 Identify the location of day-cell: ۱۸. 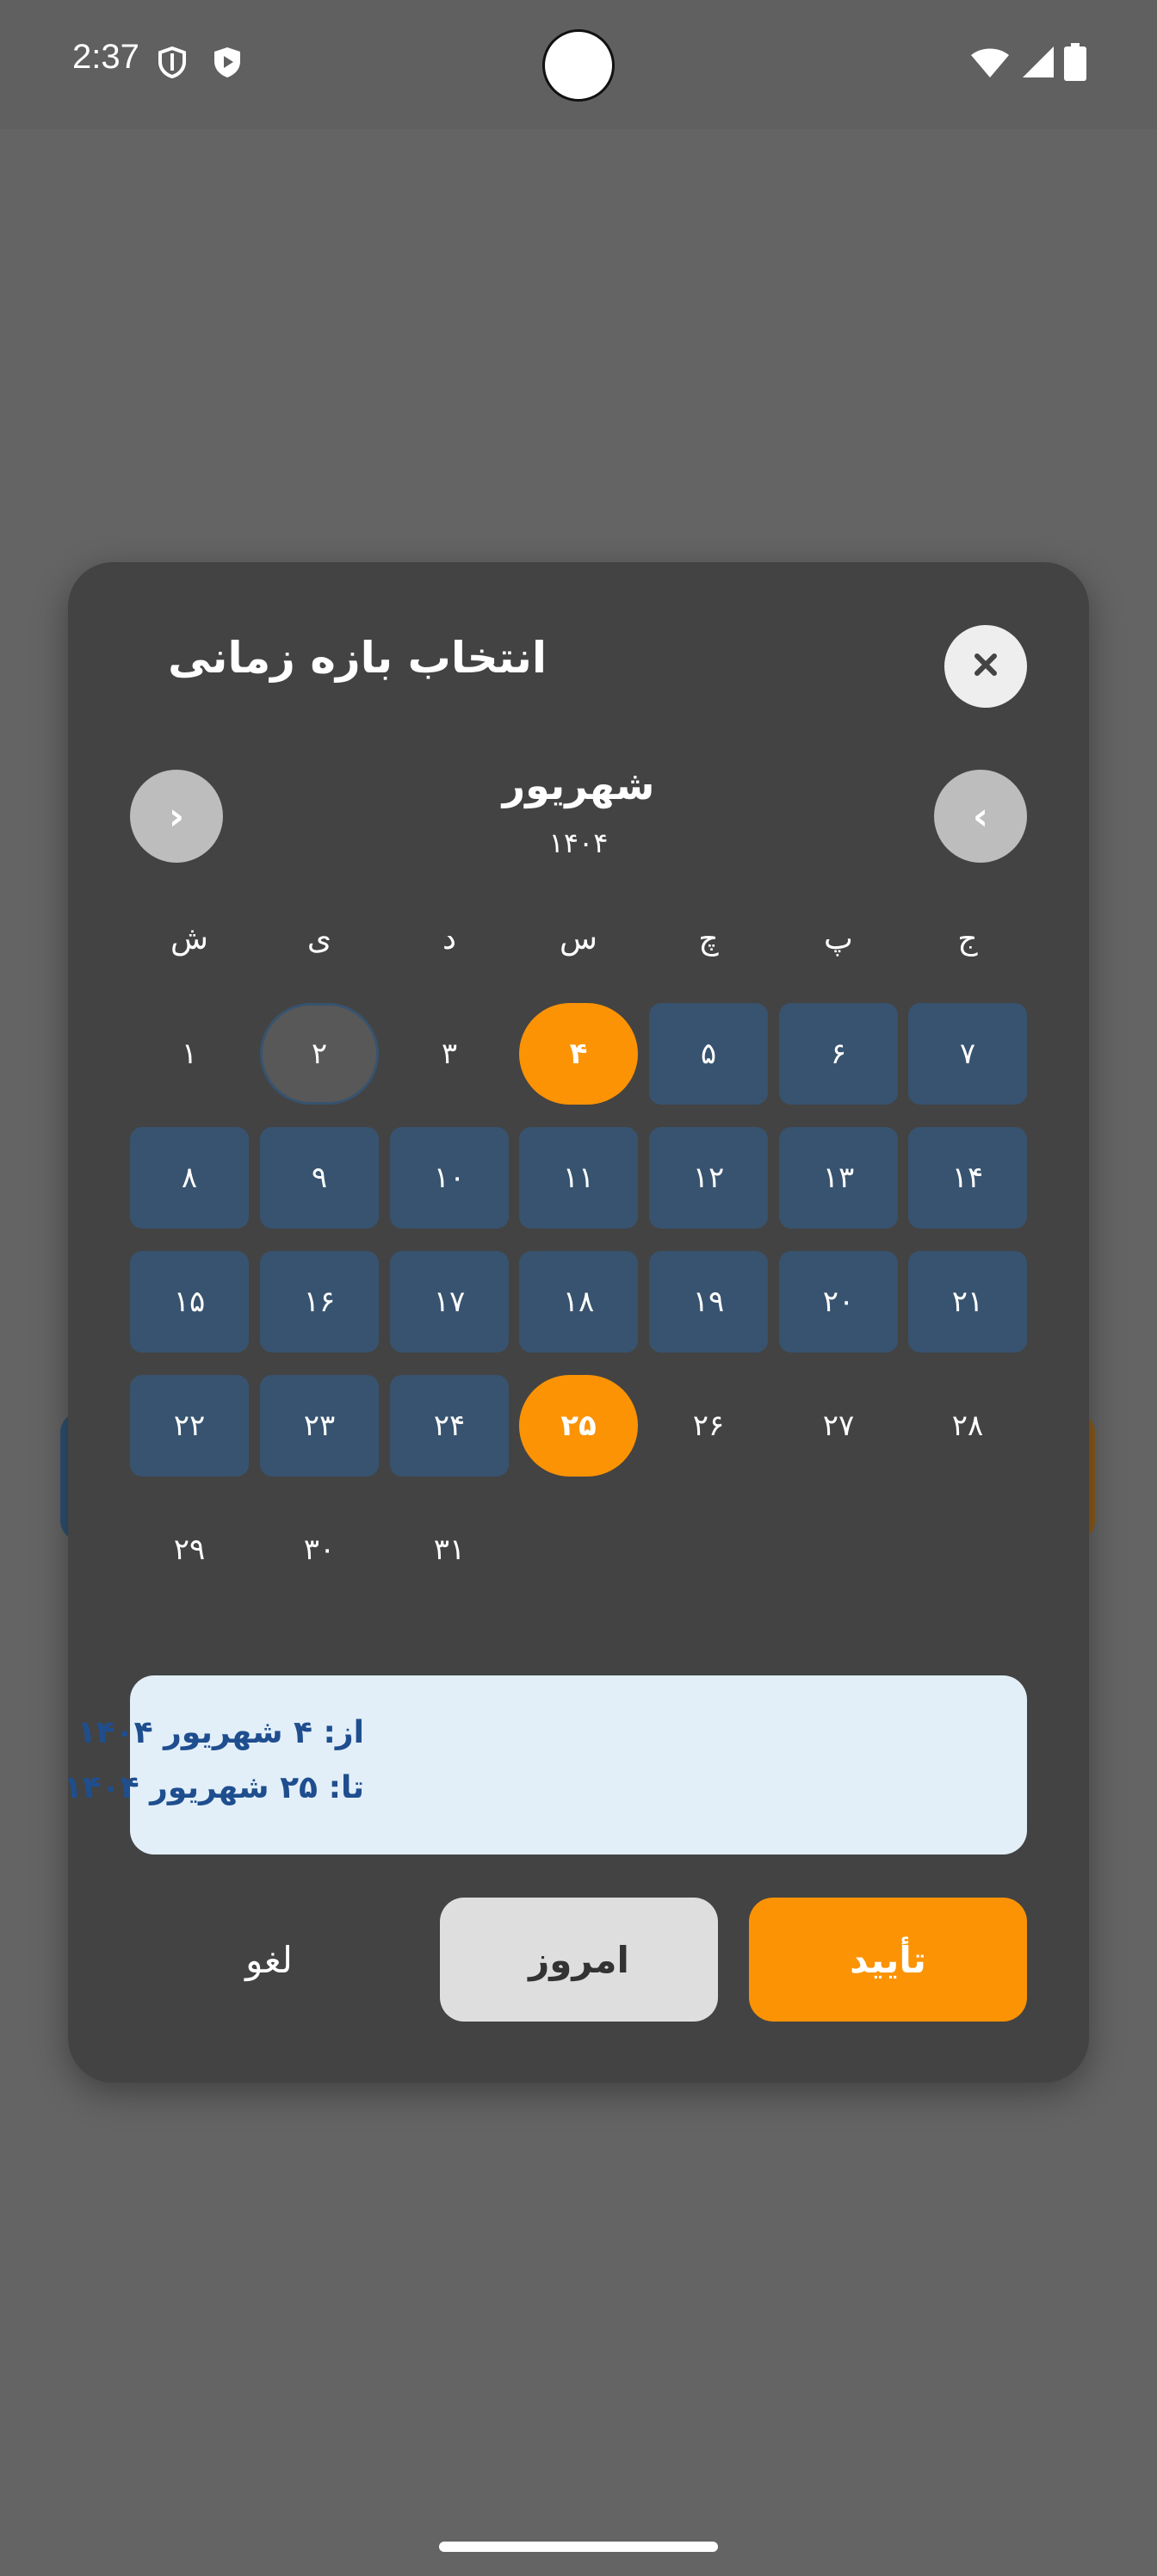
(579, 1302).